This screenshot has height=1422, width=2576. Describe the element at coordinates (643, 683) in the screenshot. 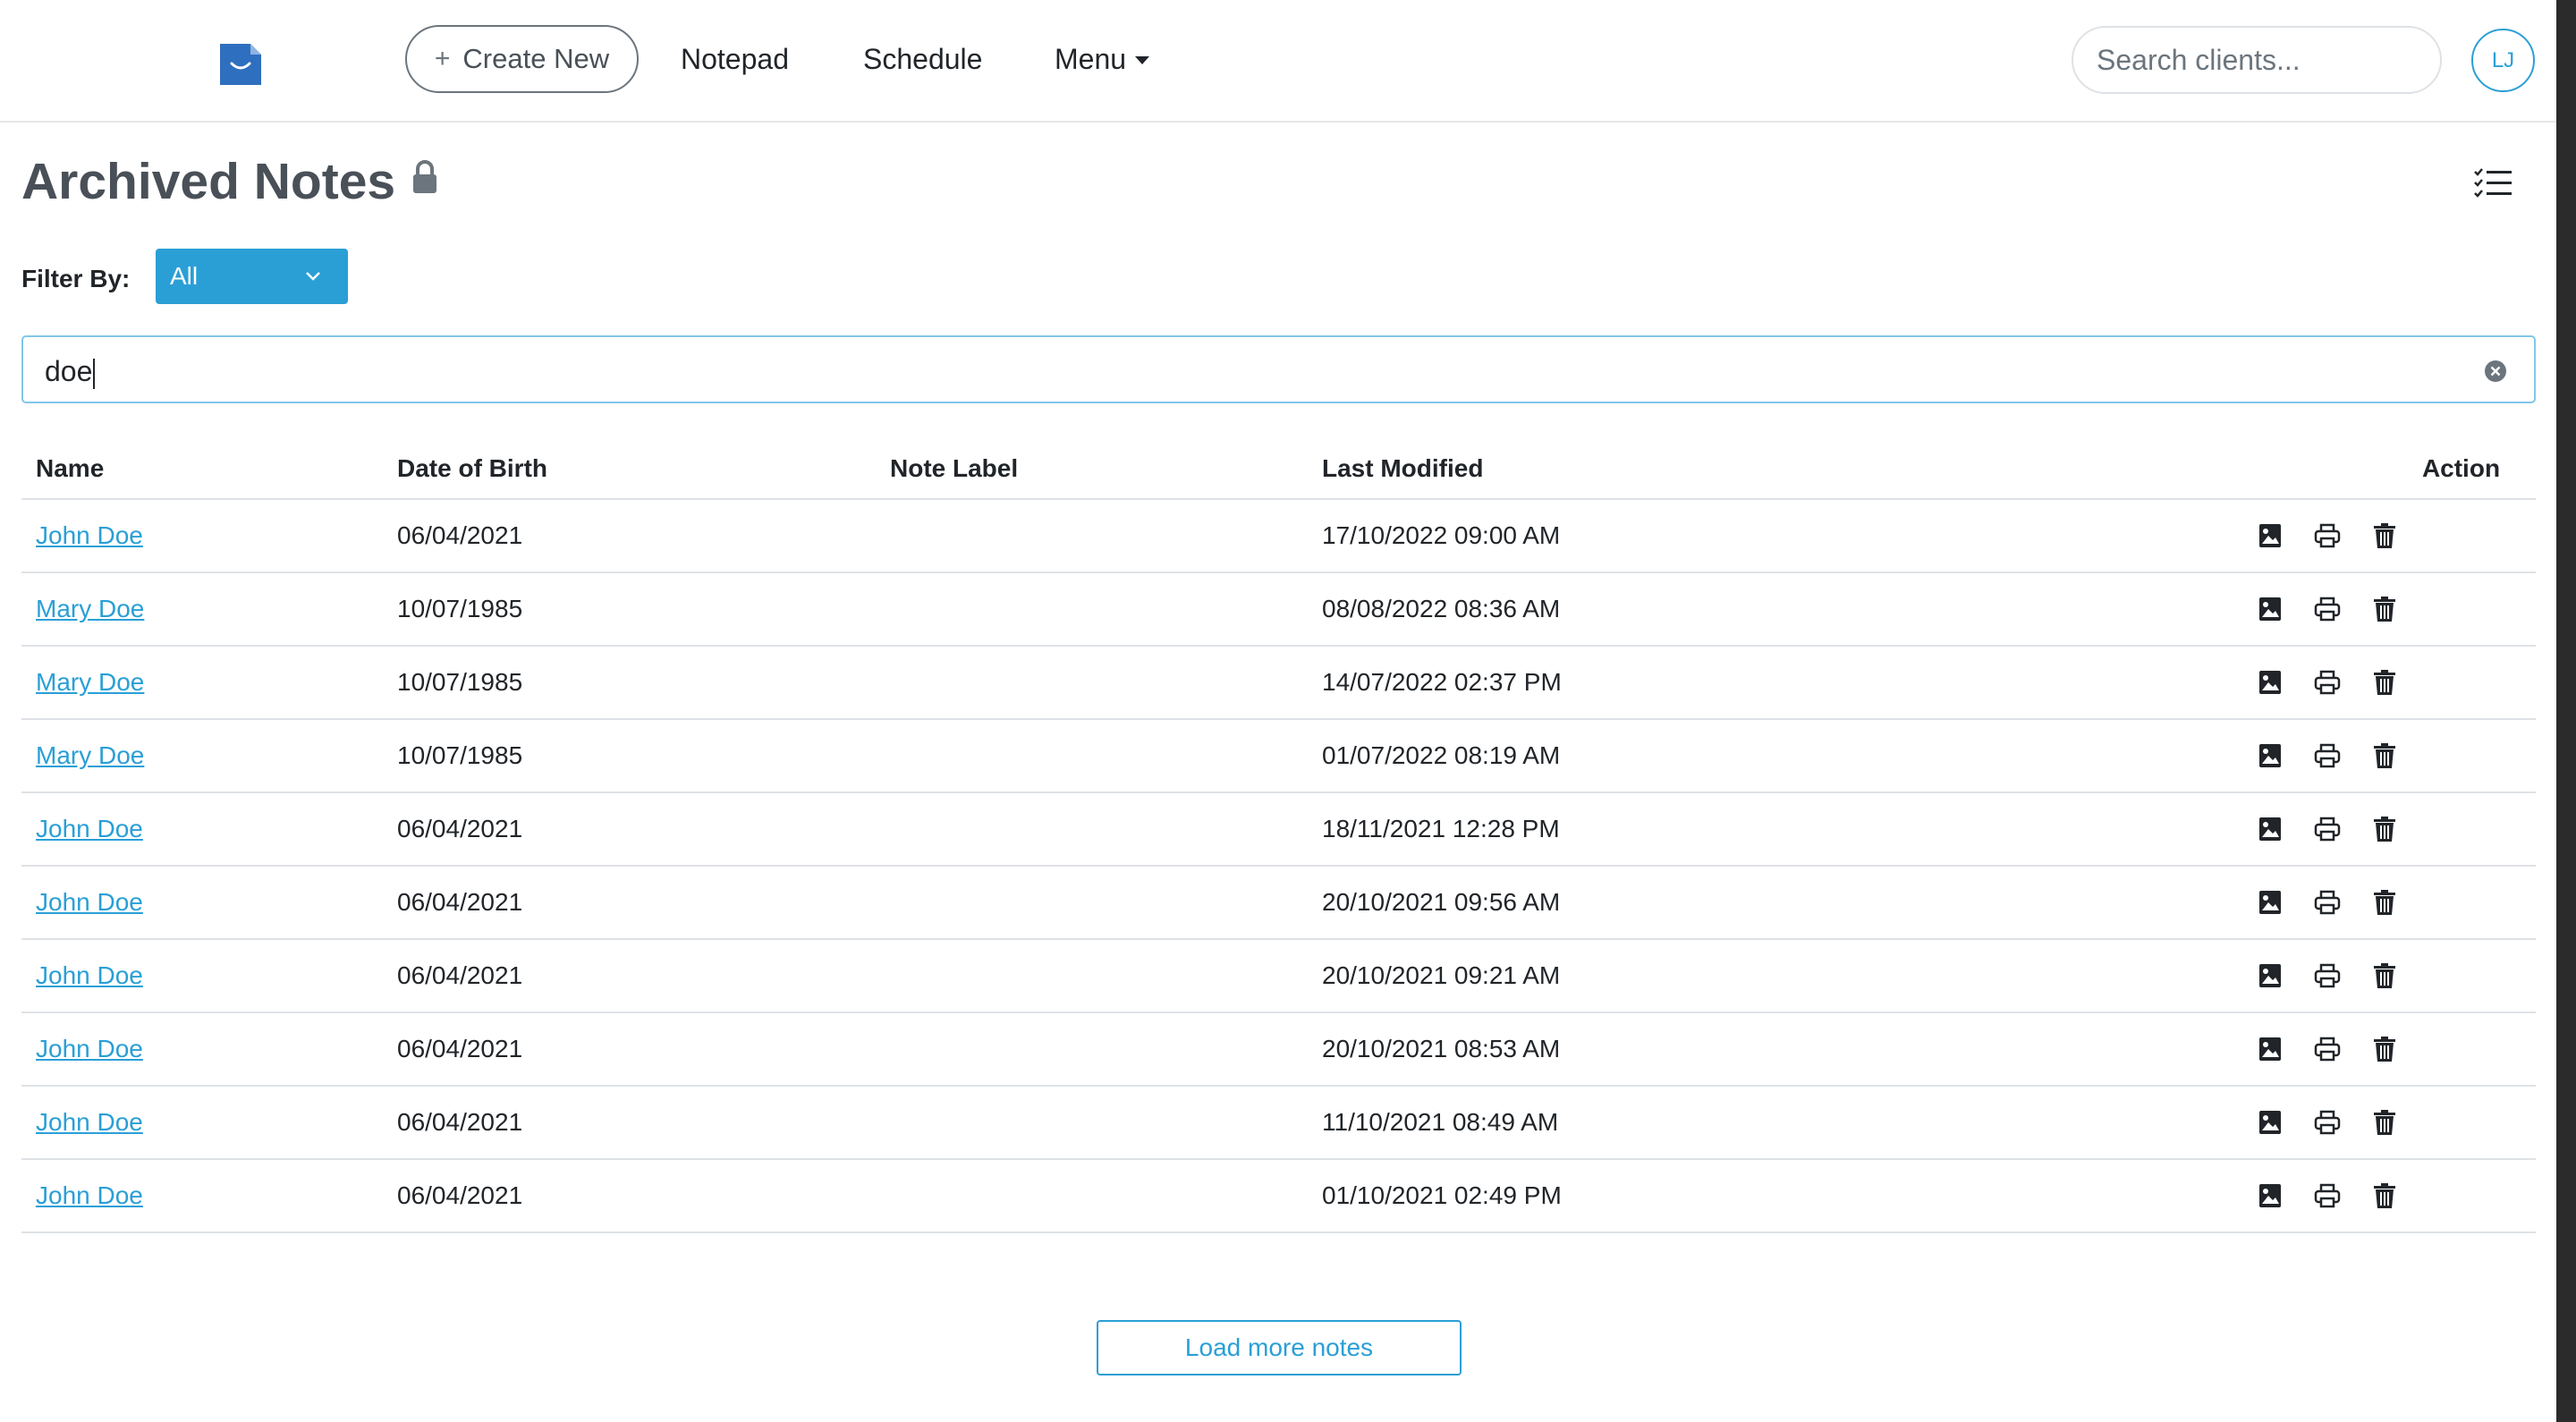

I see `cell-dob: 10/07/1985` at that location.